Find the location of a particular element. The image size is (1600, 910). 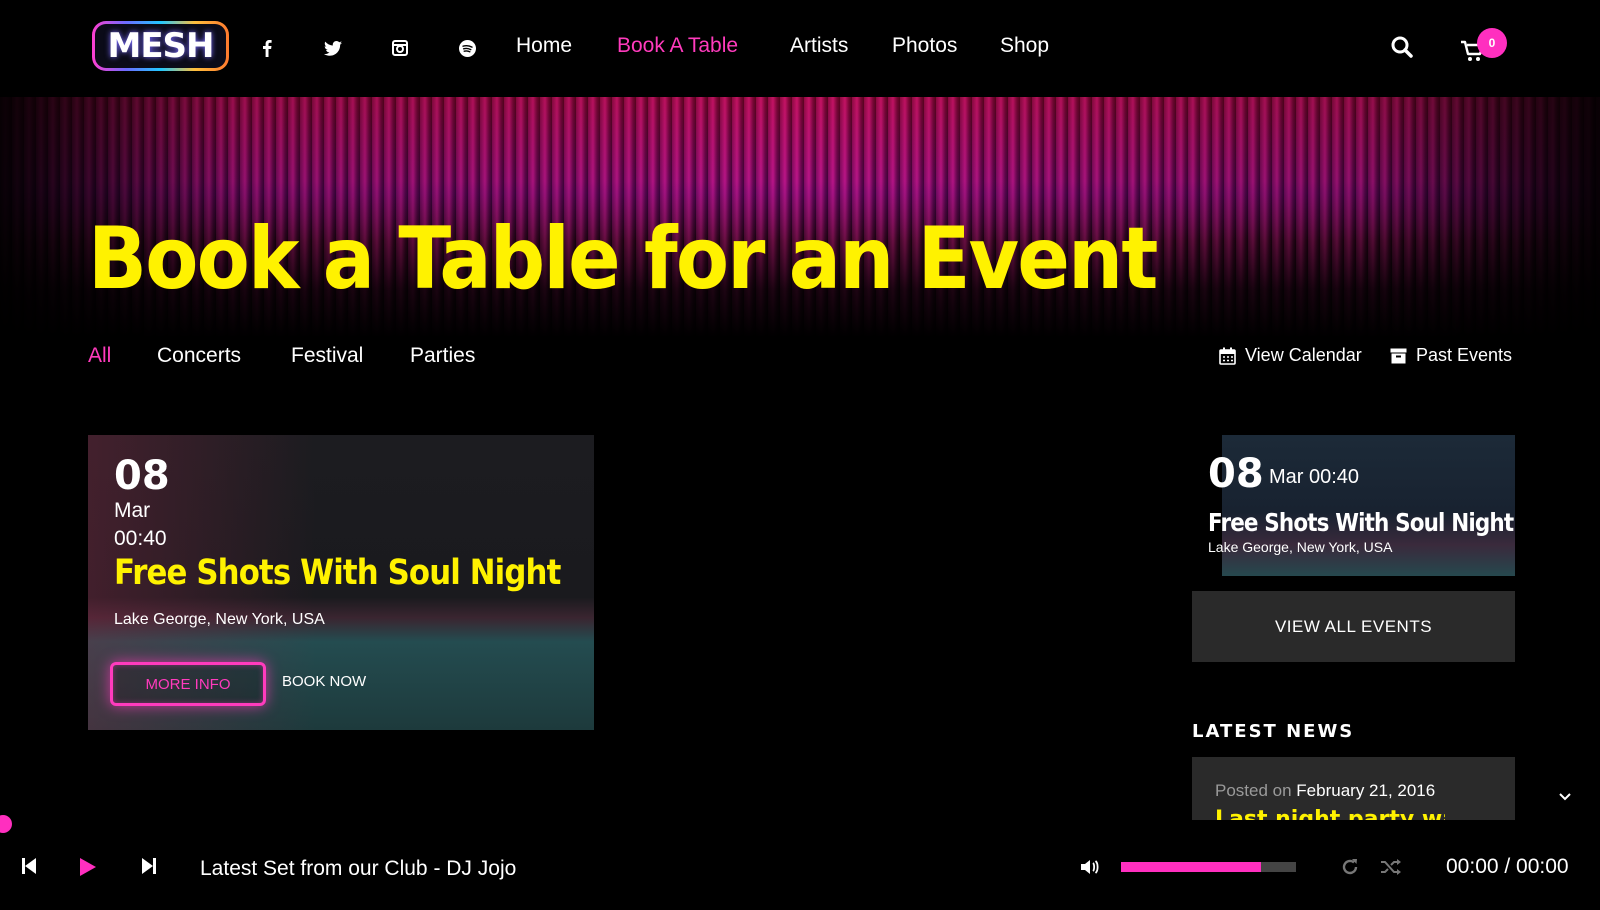

view-calendar-link: View Calendar is located at coordinates (1290, 355).